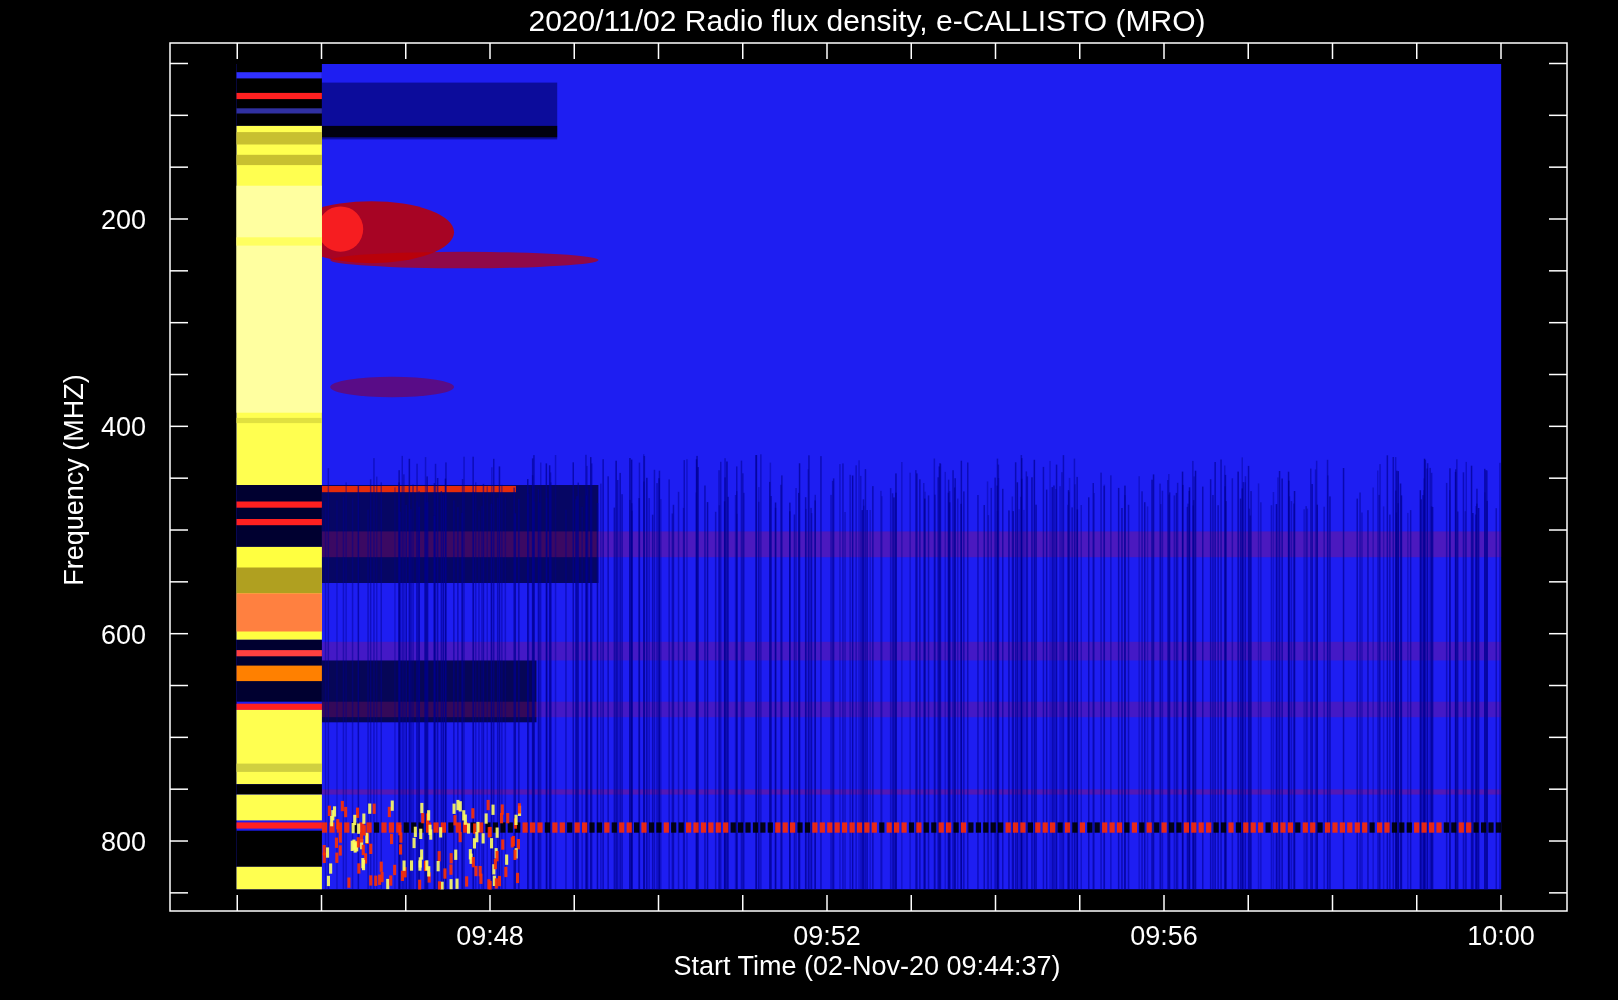  What do you see at coordinates (867, 966) in the screenshot?
I see `x-axis-title: Start Time (02-Nov-20 09:44:37)` at bounding box center [867, 966].